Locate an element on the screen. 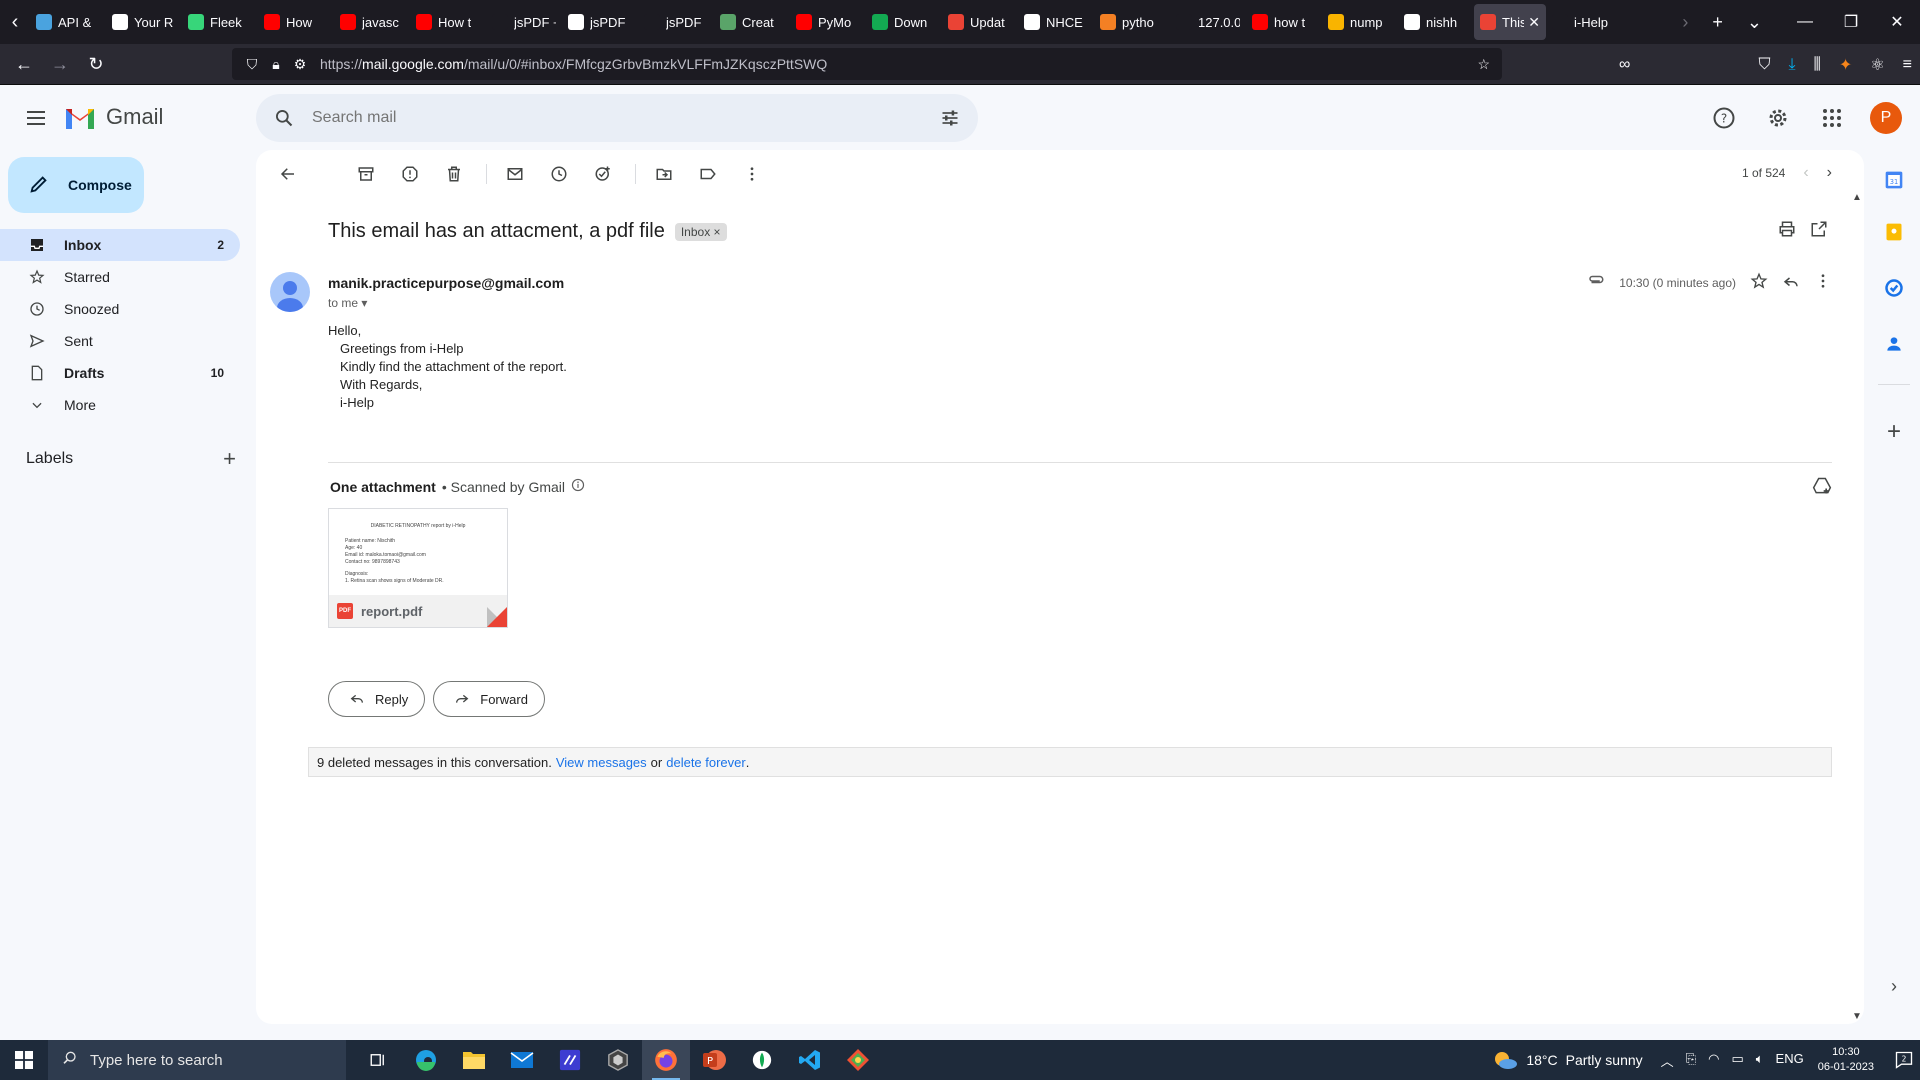 The height and width of the screenshot is (1080, 1920). inbox-label-chip: Inbox × is located at coordinates (700, 231).